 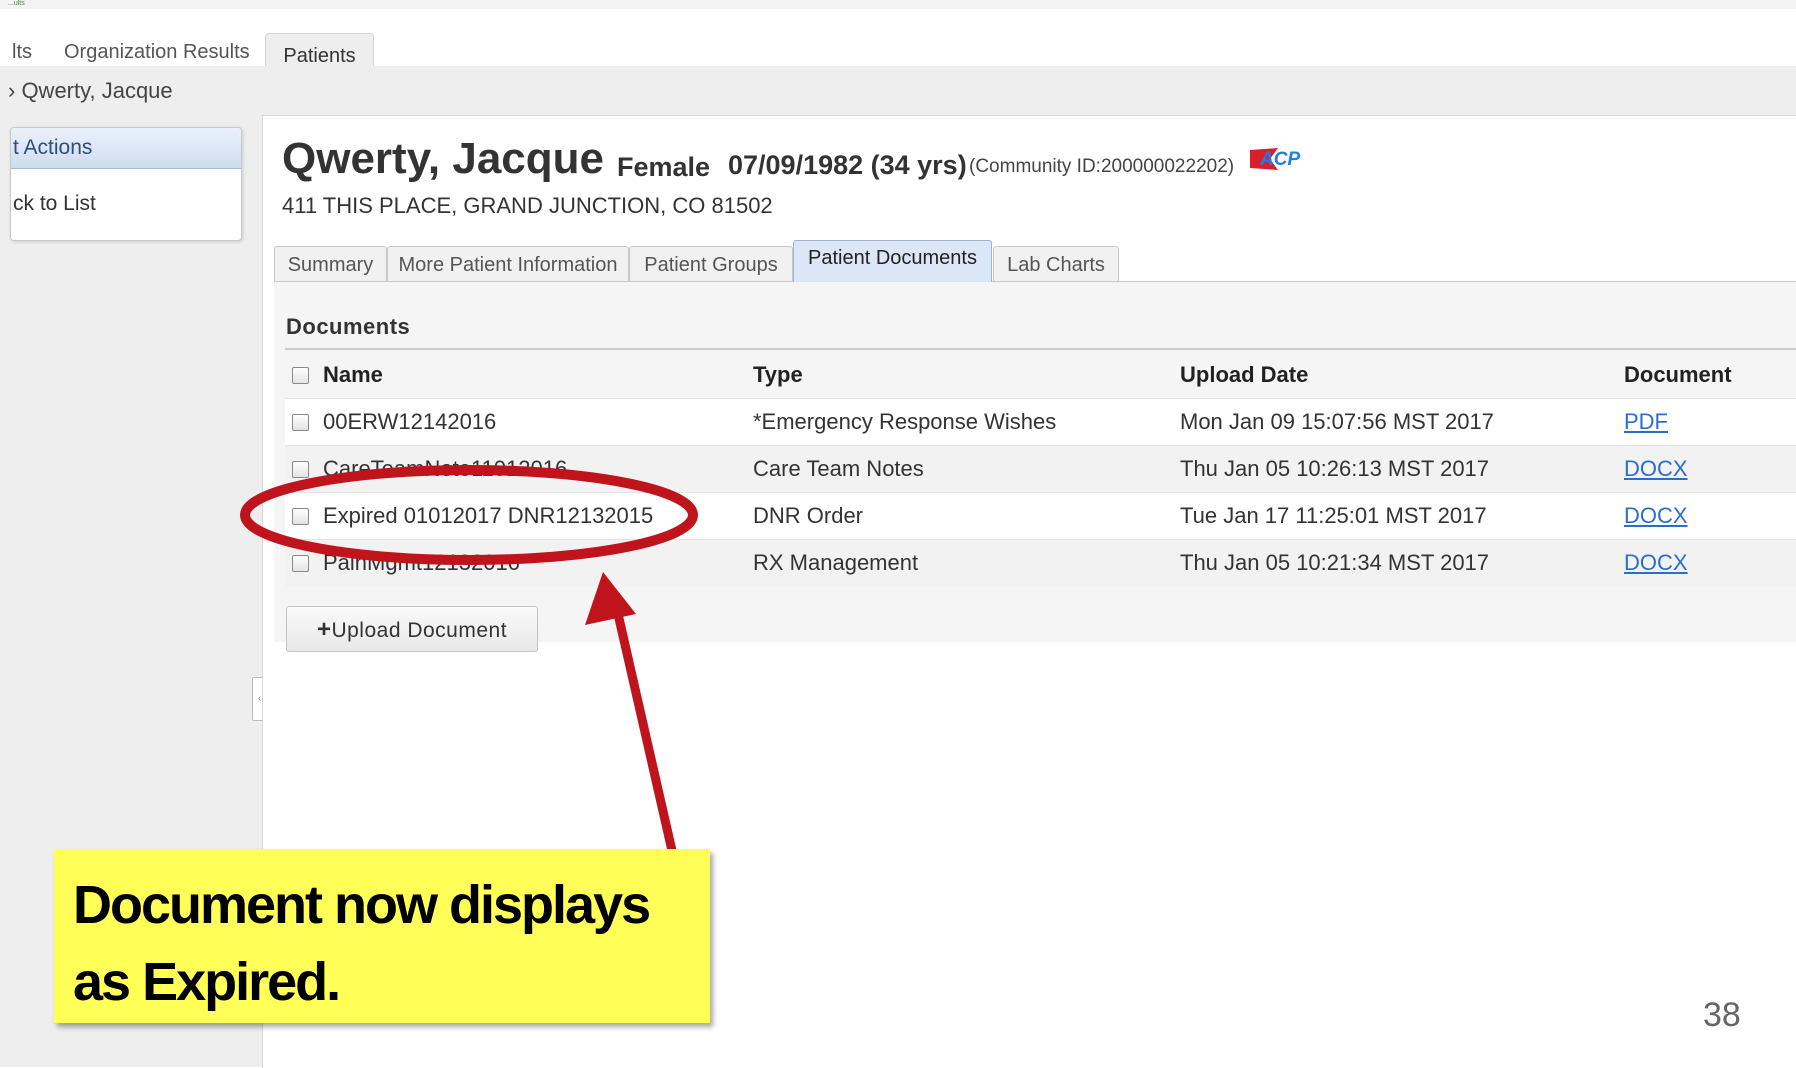 What do you see at coordinates (90, 91) in the screenshot?
I see `breadcrumb: › Qwerty, Jacque` at bounding box center [90, 91].